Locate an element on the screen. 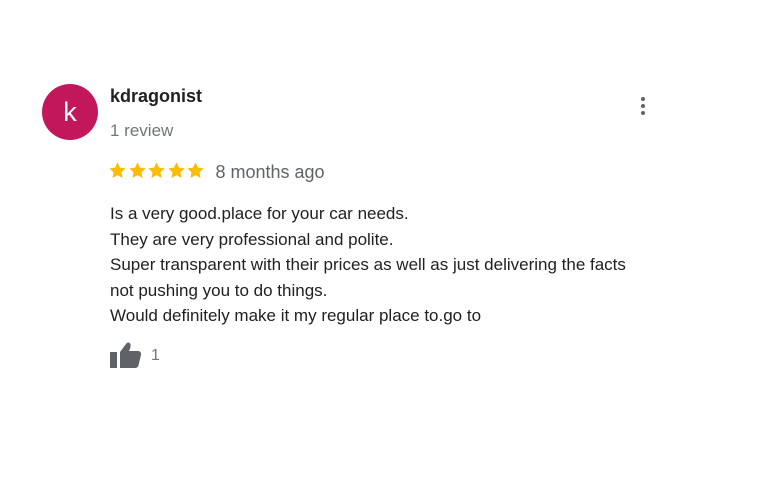  author-name: kdragonist is located at coordinates (156, 96).